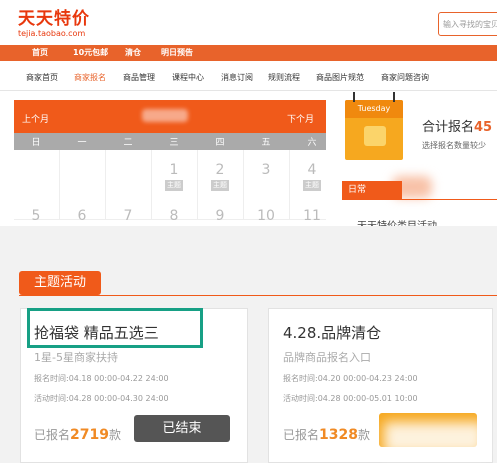  Describe the element at coordinates (101, 378) in the screenshot. I see `signup-time: 报名时间:04.18 00:00-04.22 24:00` at that location.